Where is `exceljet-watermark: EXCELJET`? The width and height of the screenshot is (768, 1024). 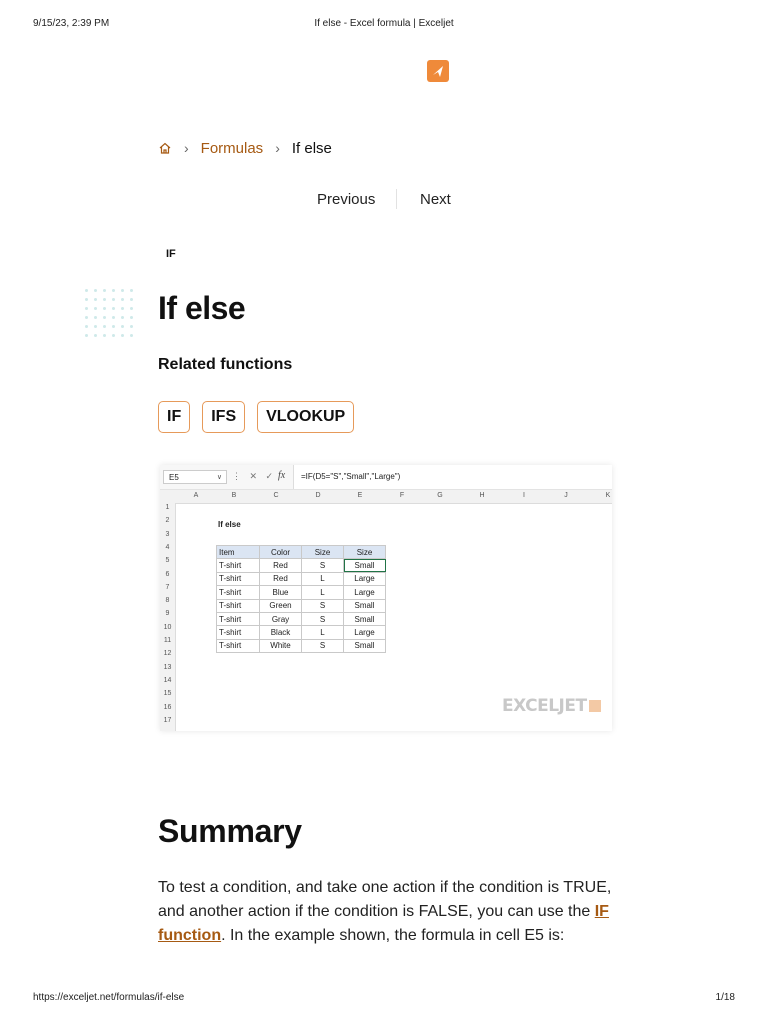 exceljet-watermark: EXCELJET is located at coordinates (551, 706).